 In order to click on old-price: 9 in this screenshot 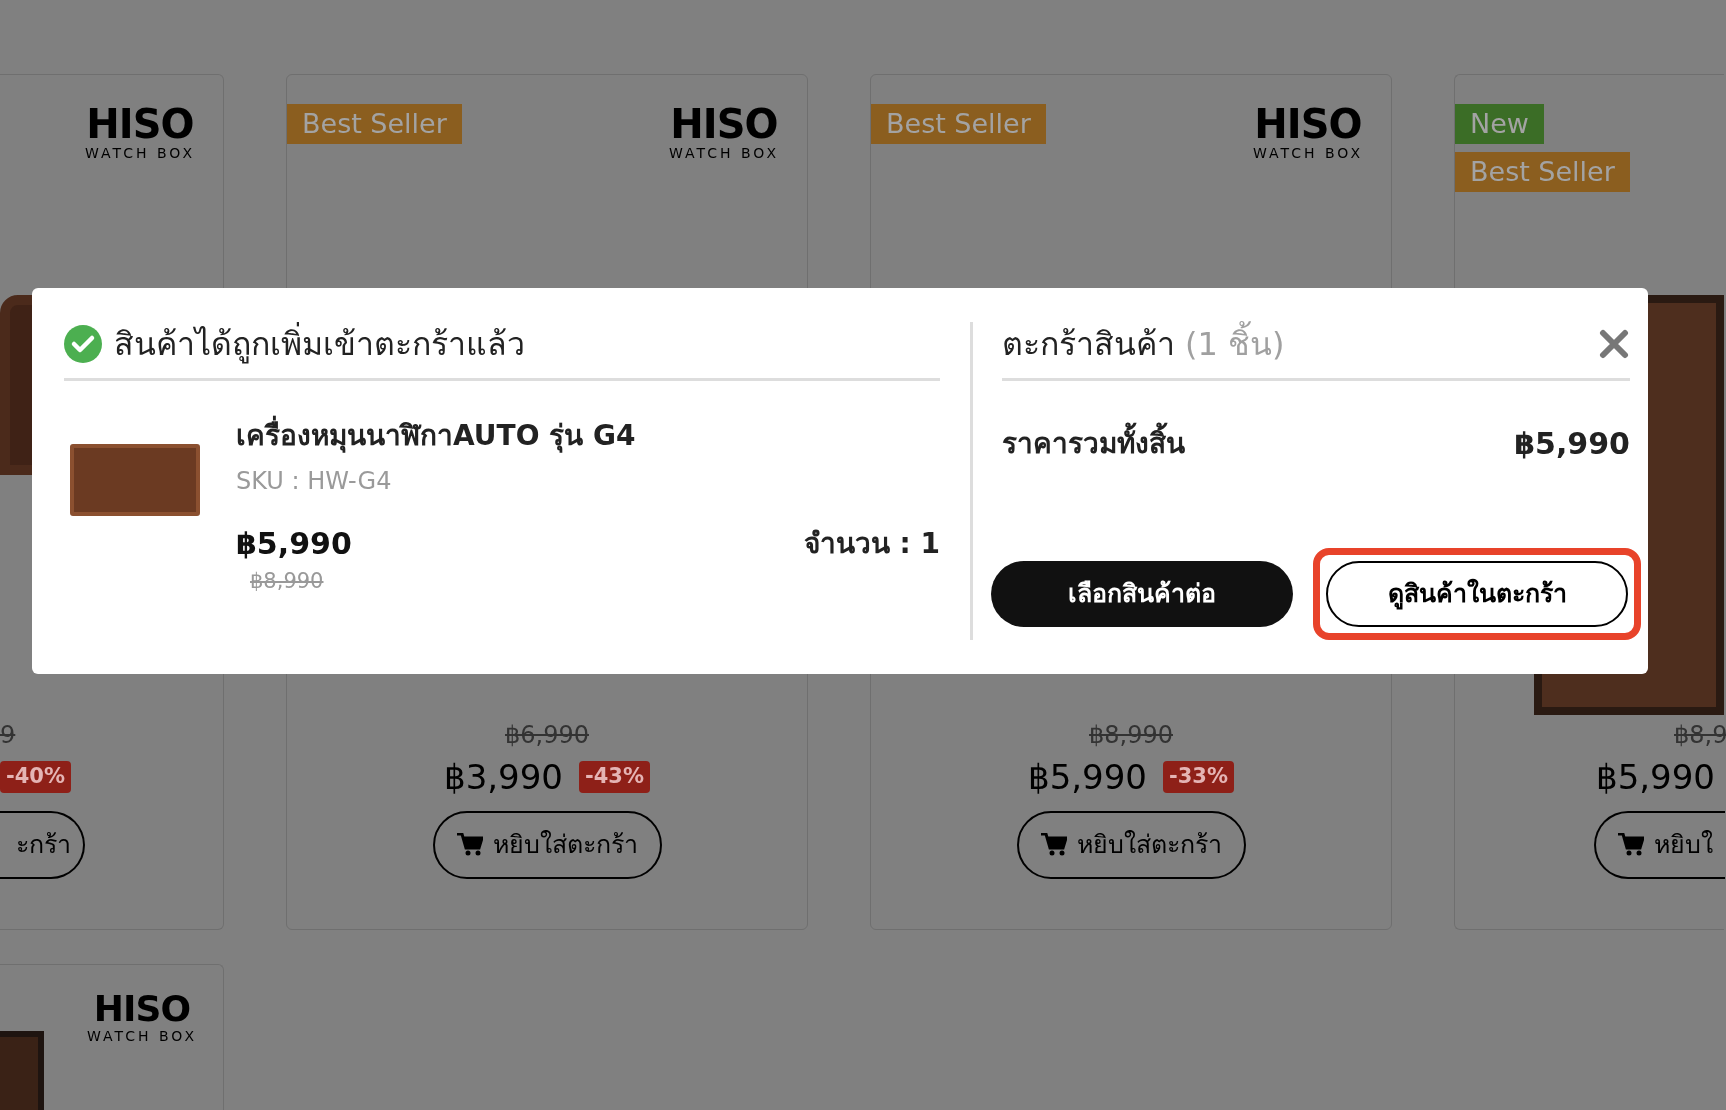, I will do `click(8, 735)`.